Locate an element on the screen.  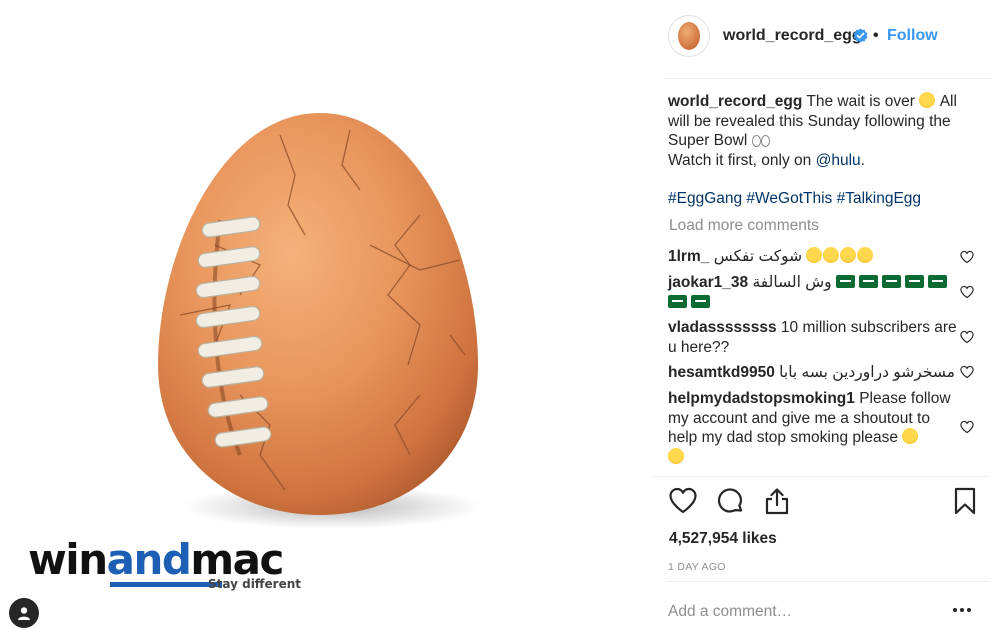
comment-username: jaokar1_38 is located at coordinates (708, 282).